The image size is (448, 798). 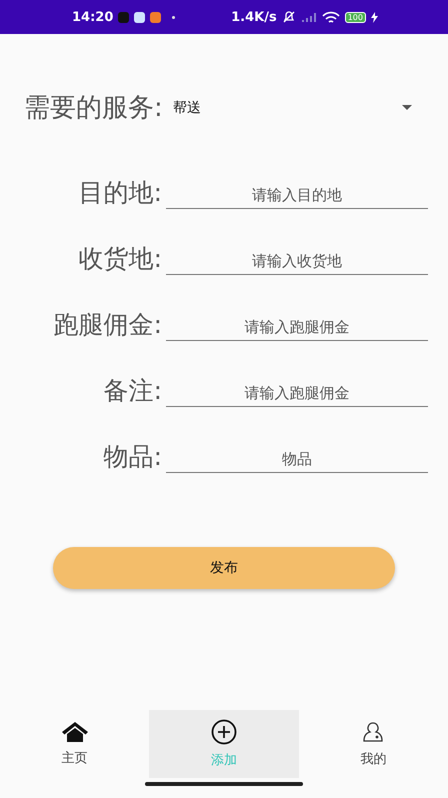 I want to click on clock: 14:20, so click(x=93, y=17).